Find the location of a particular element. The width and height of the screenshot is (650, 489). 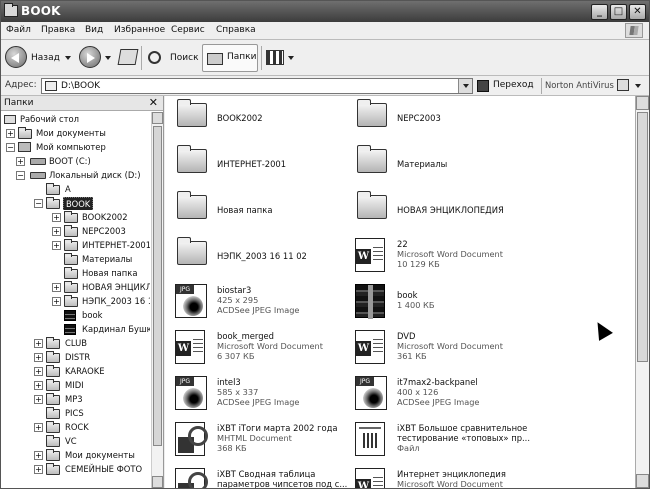

tree-item-my-computer: − Мой компьютер is located at coordinates (77, 147).